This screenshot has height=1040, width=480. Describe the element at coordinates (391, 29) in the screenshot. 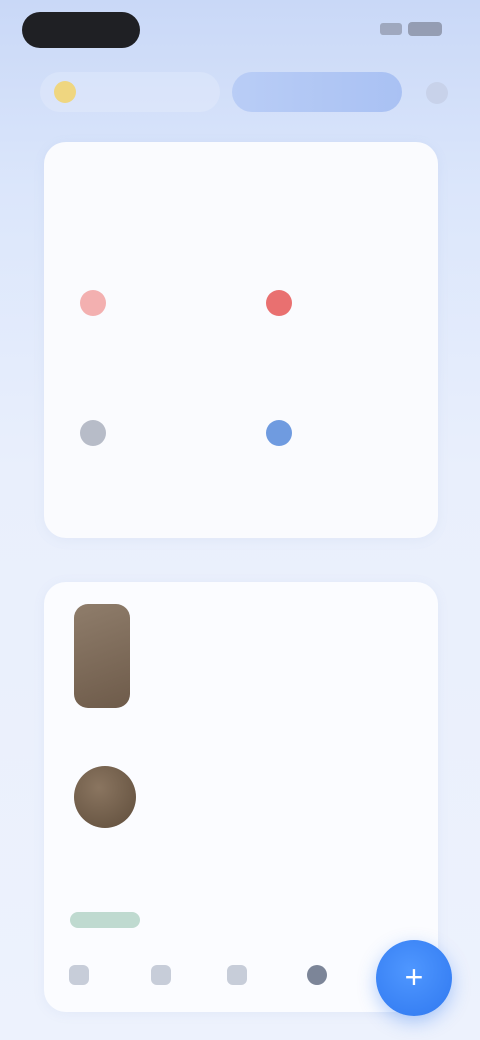

I see `signal-icon` at that location.